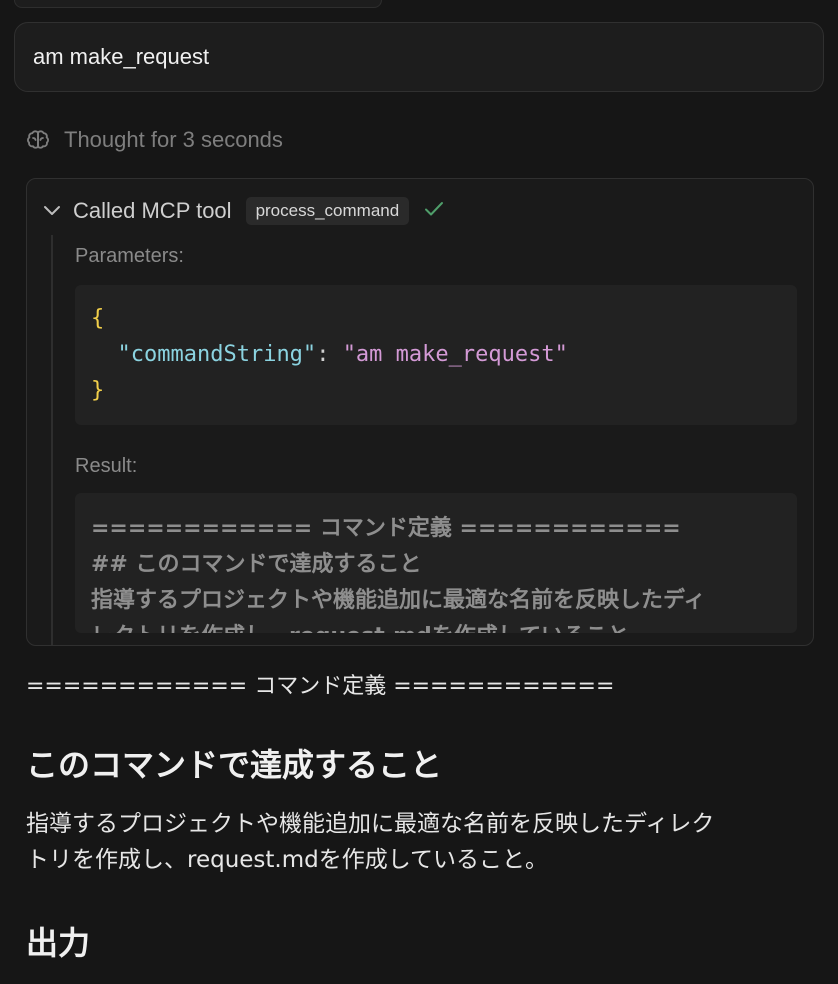 This screenshot has height=984, width=838. Describe the element at coordinates (320, 686) in the screenshot. I see `markdown-rule-line: ============ コマンド定義 ============` at that location.